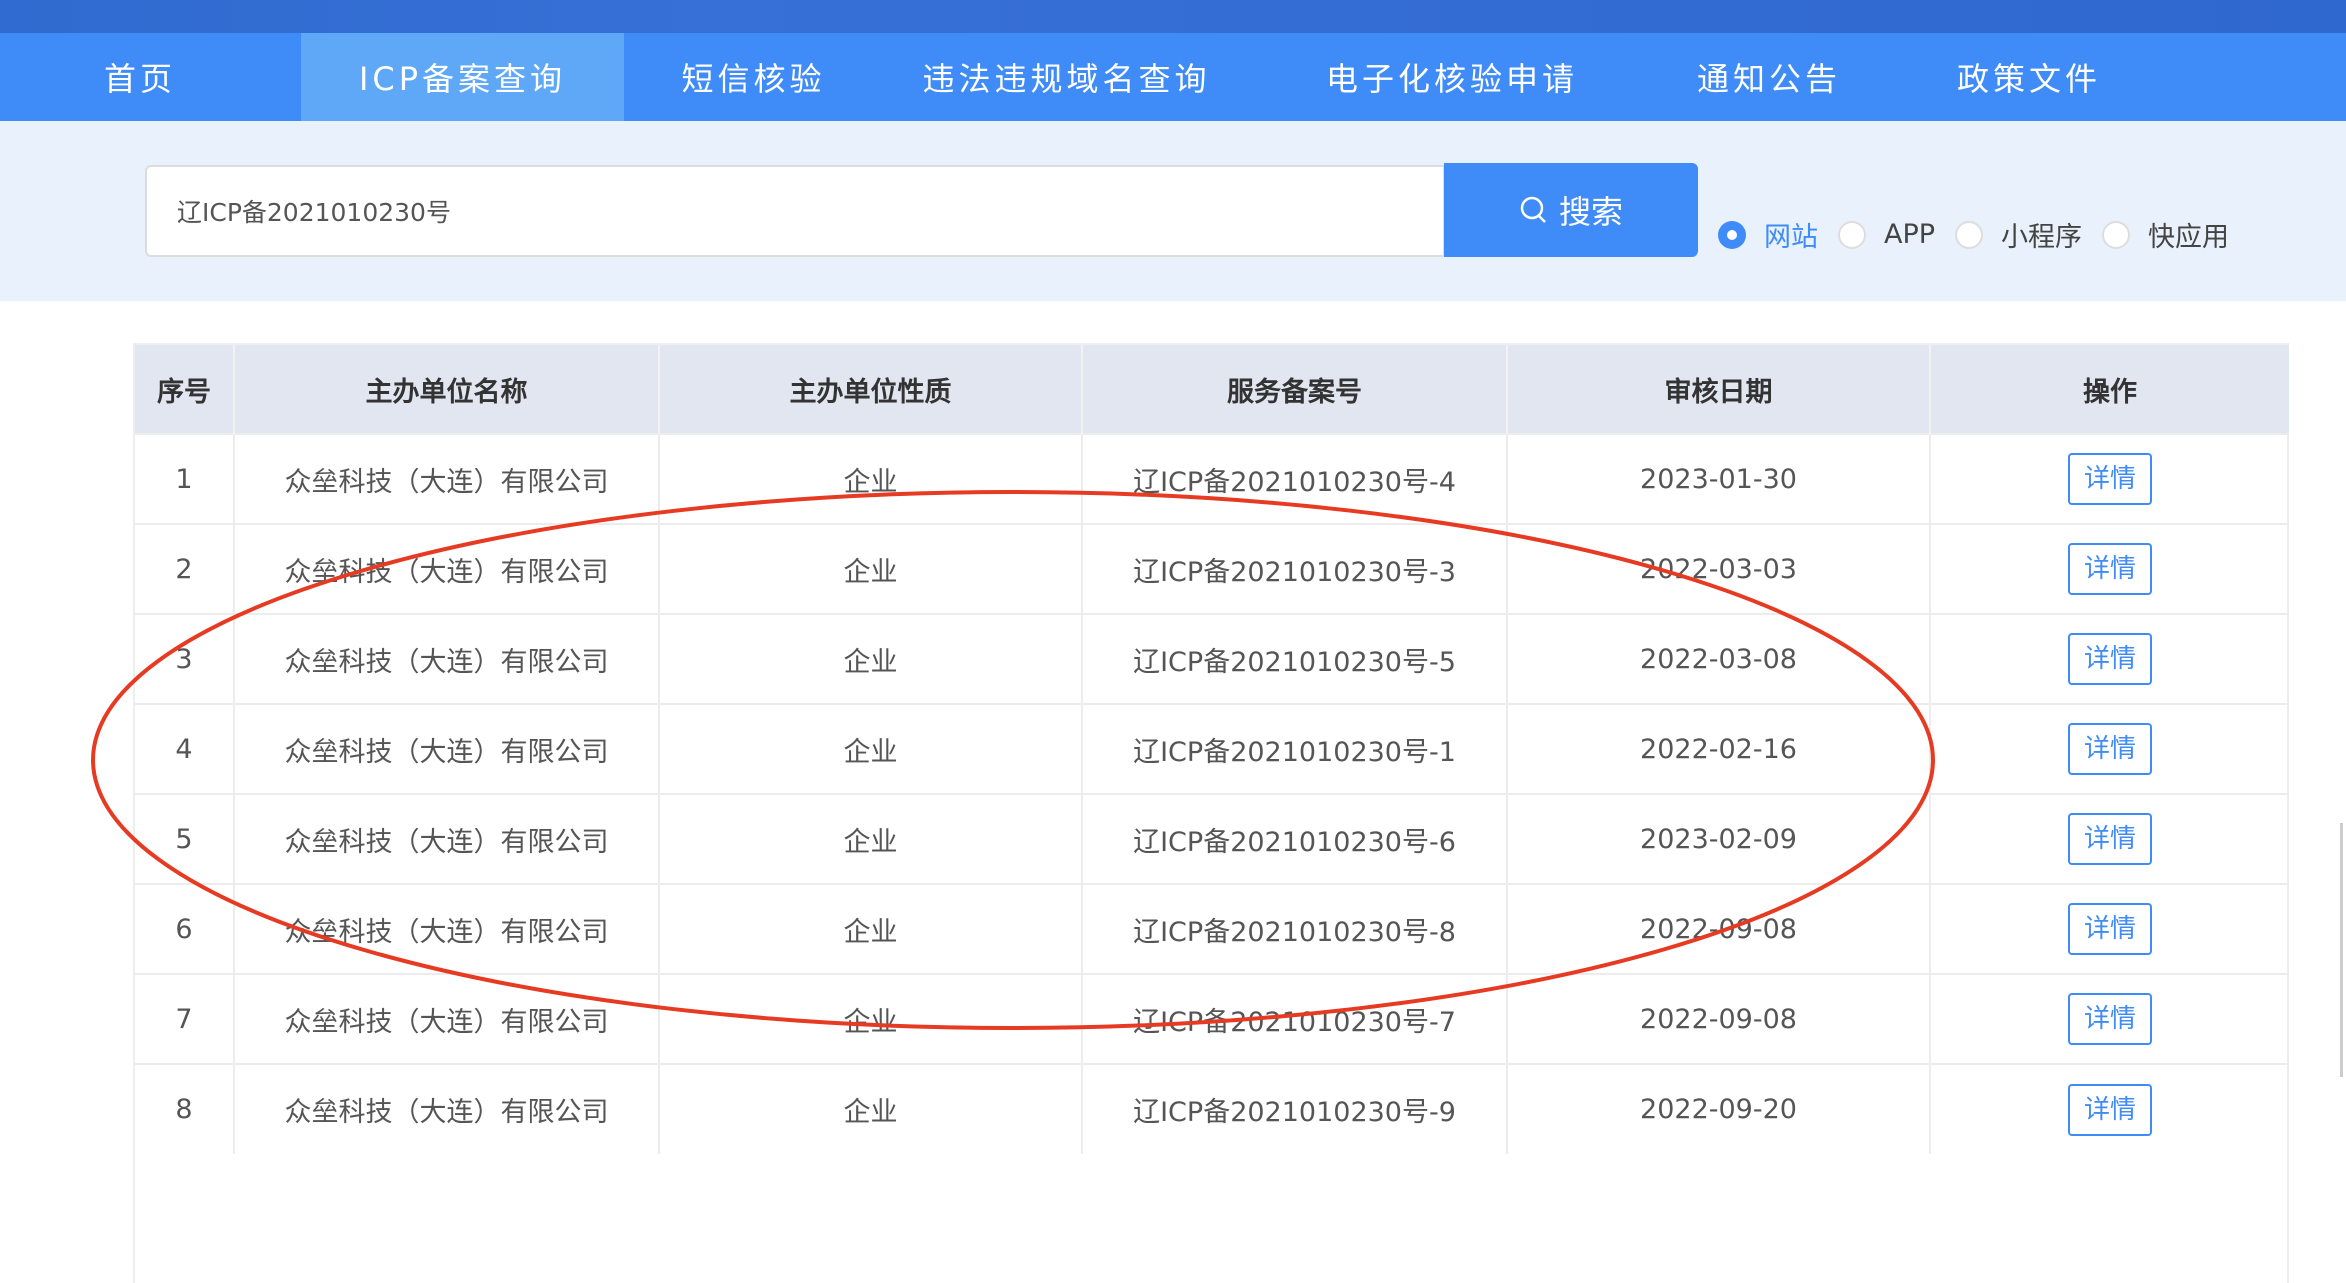  Describe the element at coordinates (1295, 1018) in the screenshot. I see `cell-record-no: 辽ICP备2021010230号-7` at that location.